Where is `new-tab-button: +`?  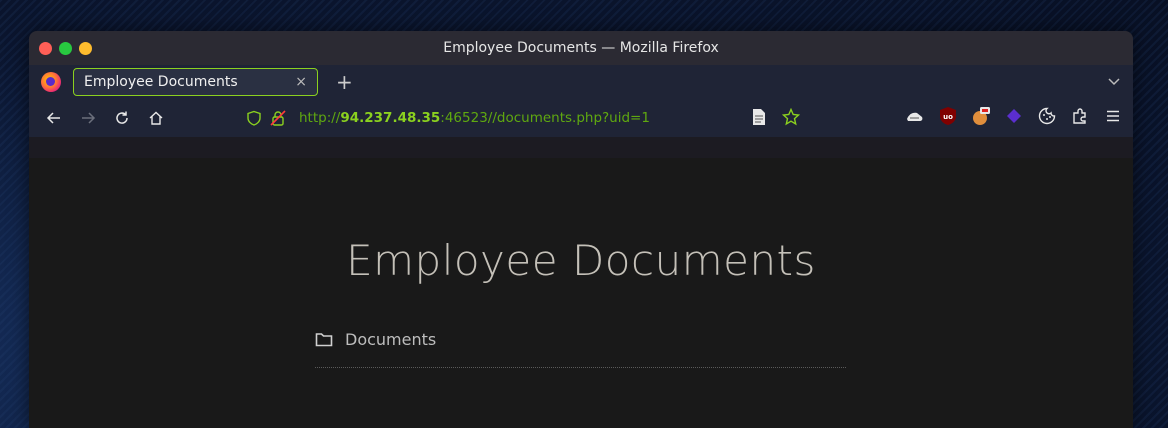
new-tab-button: + is located at coordinates (344, 82).